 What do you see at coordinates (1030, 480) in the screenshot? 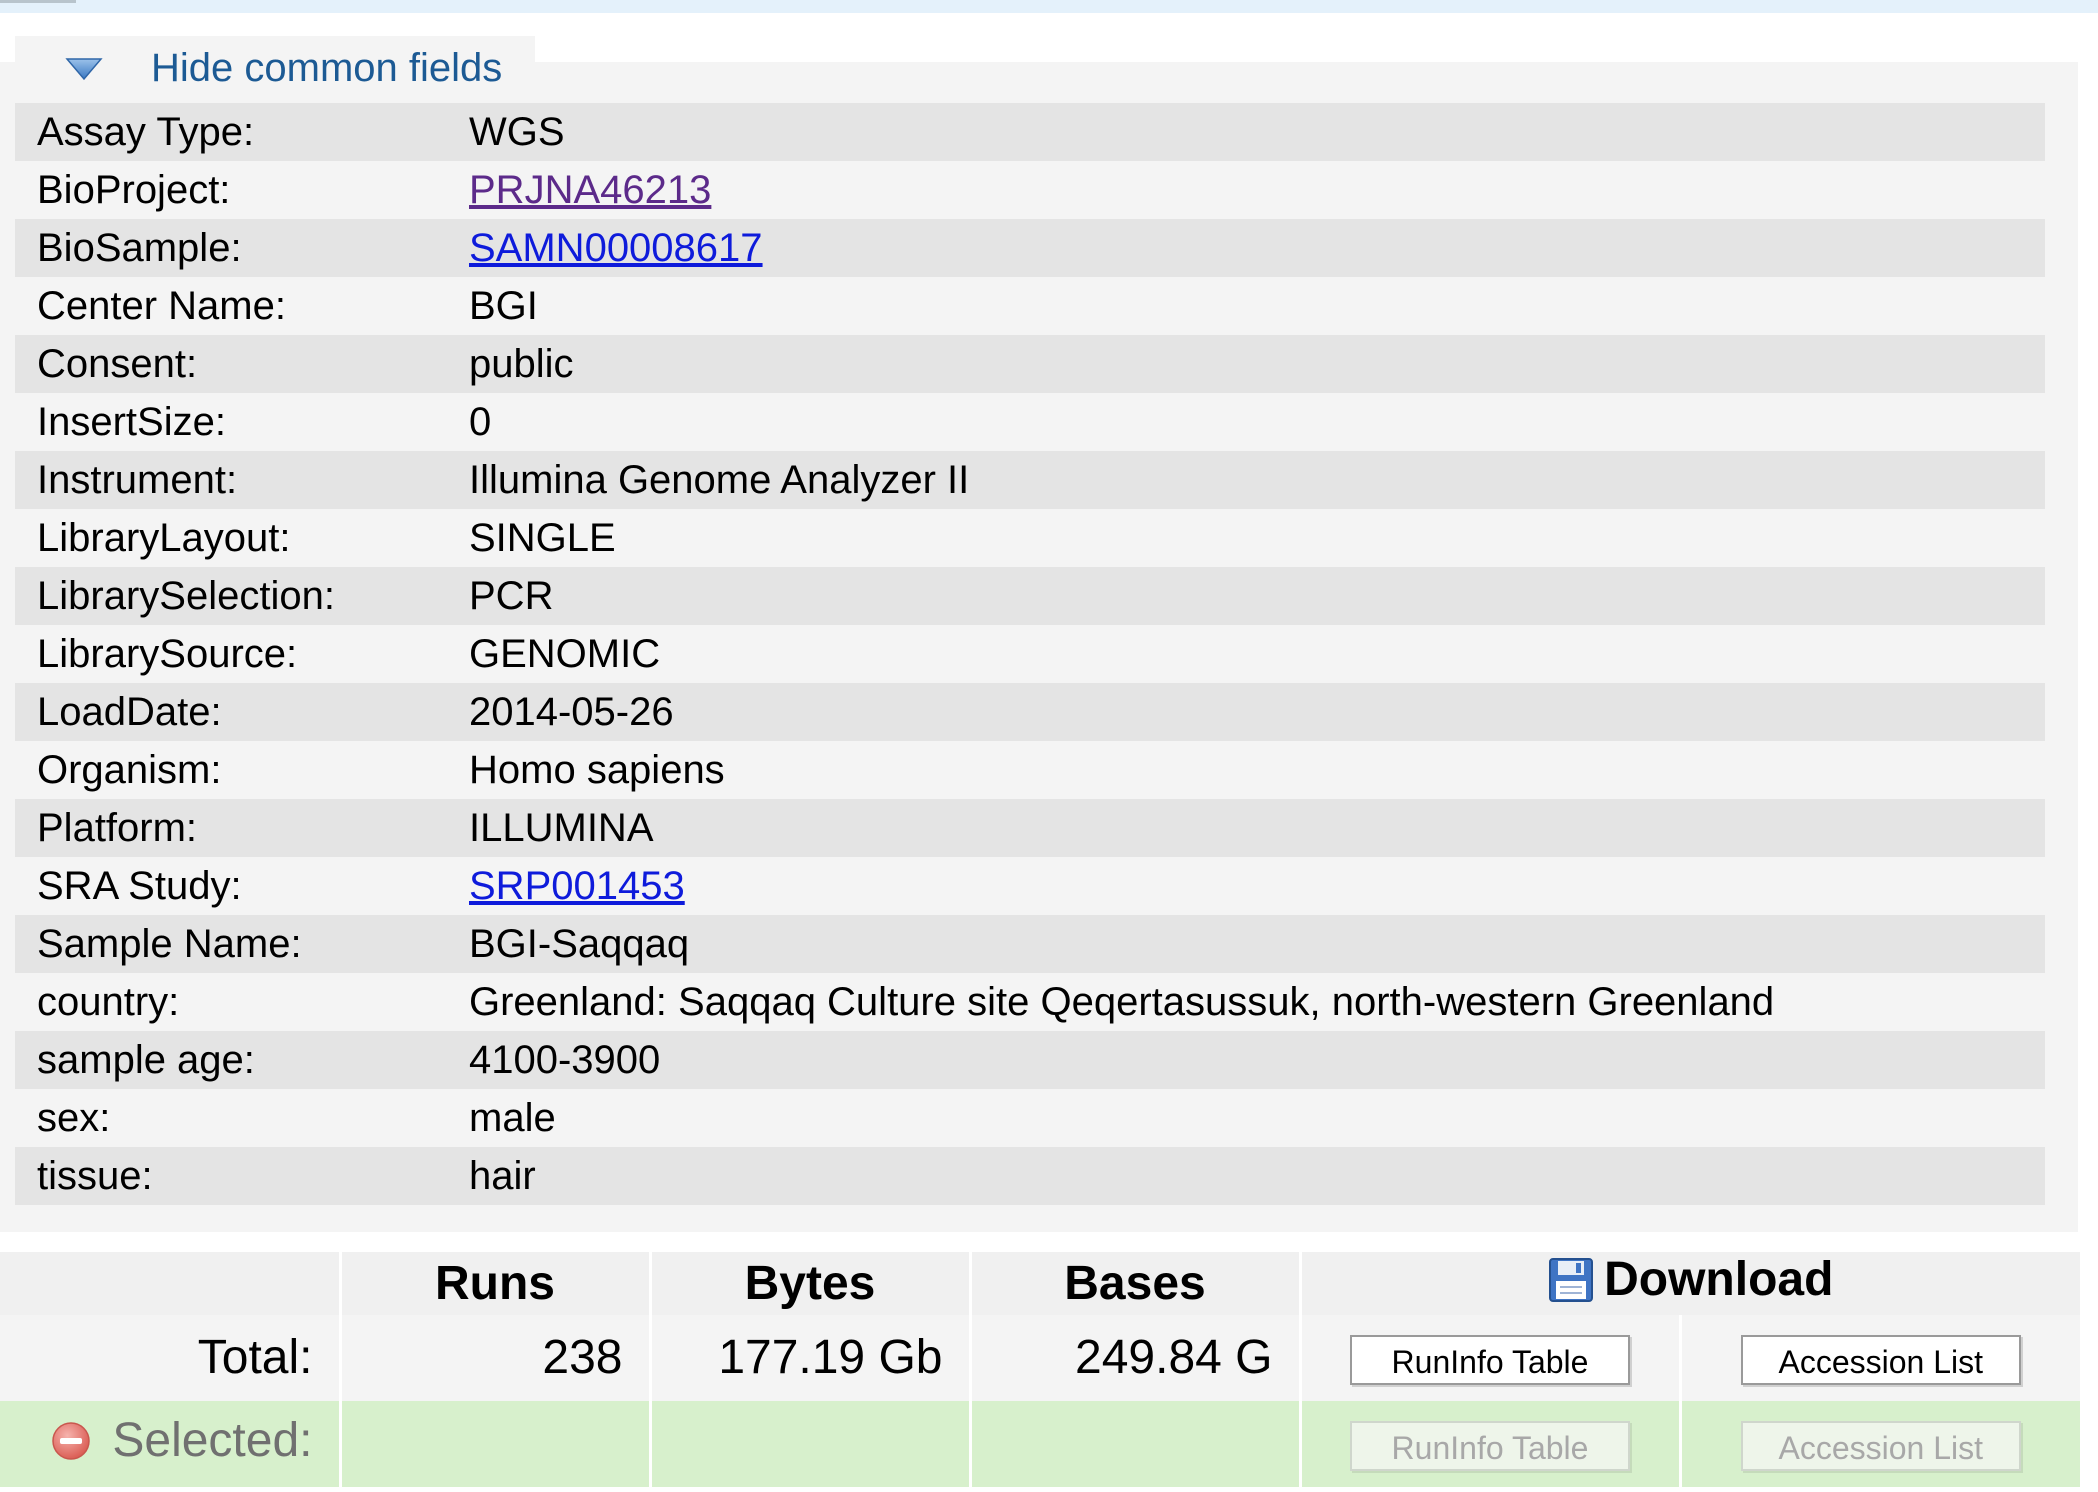
I see `field-row: Instrument: Illumina Genome Analyzer II` at bounding box center [1030, 480].